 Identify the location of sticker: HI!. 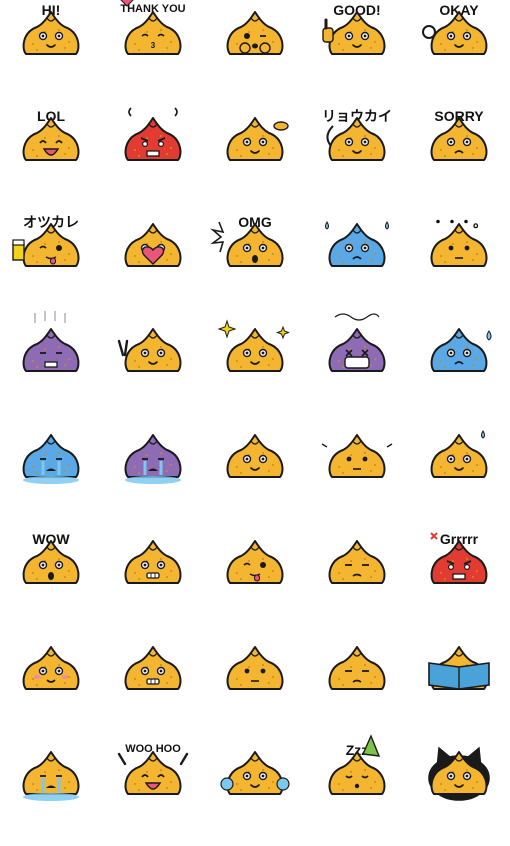
(51, 53).